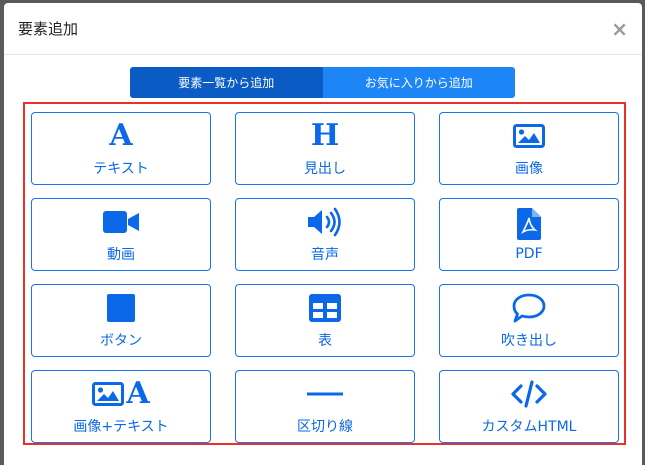 This screenshot has width=645, height=465. Describe the element at coordinates (121, 135) in the screenshot. I see `text-a-icon: A` at that location.